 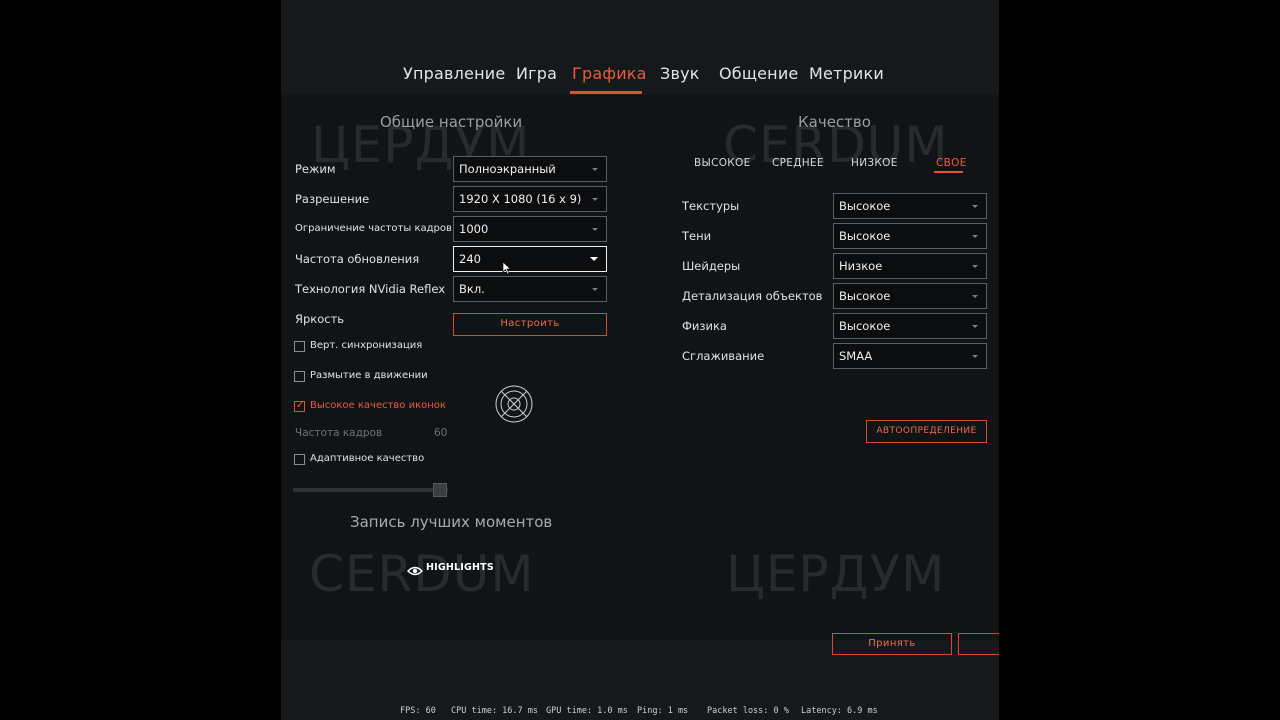 I want to click on textures-label: Текстуры, so click(x=711, y=206).